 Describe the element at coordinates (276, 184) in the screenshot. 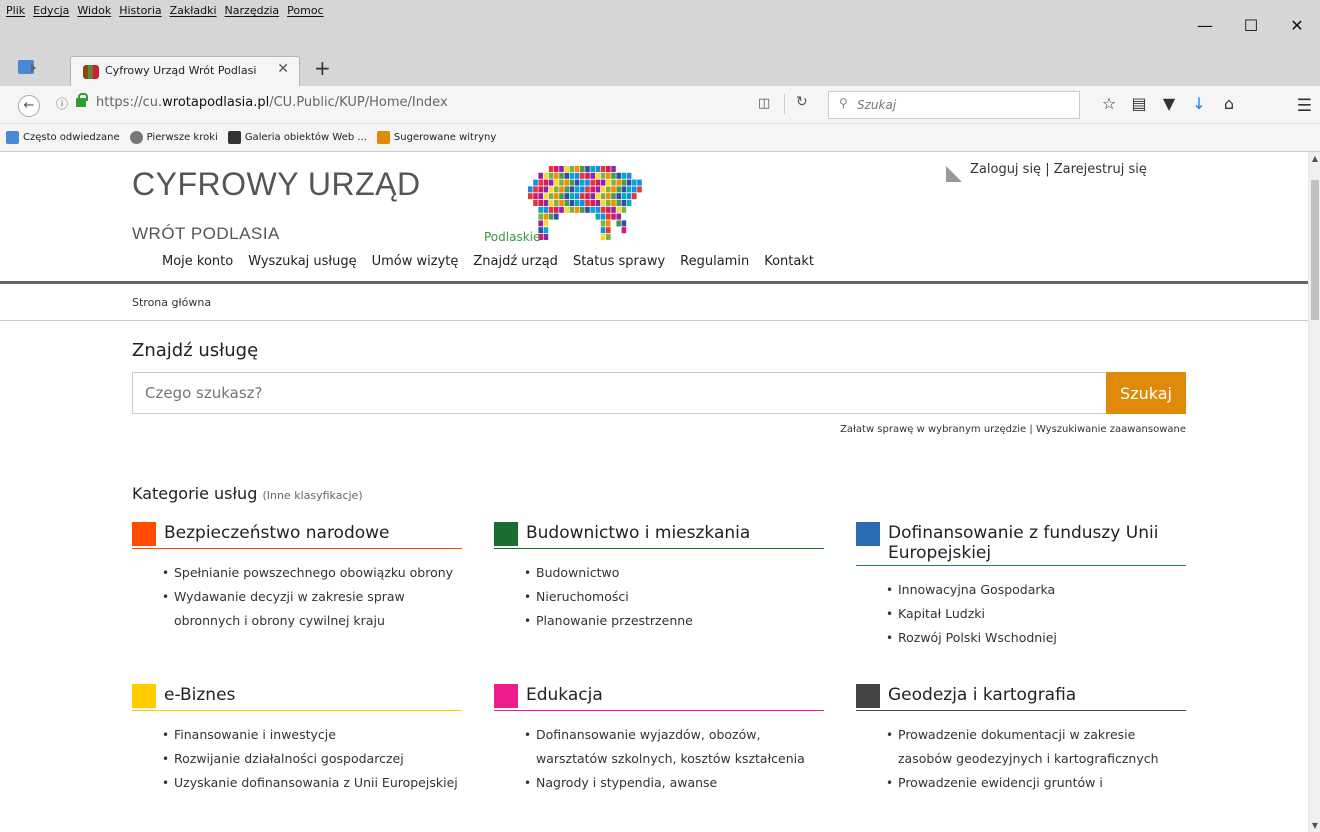

I see `site-title: CYFROWY URZĄD` at that location.